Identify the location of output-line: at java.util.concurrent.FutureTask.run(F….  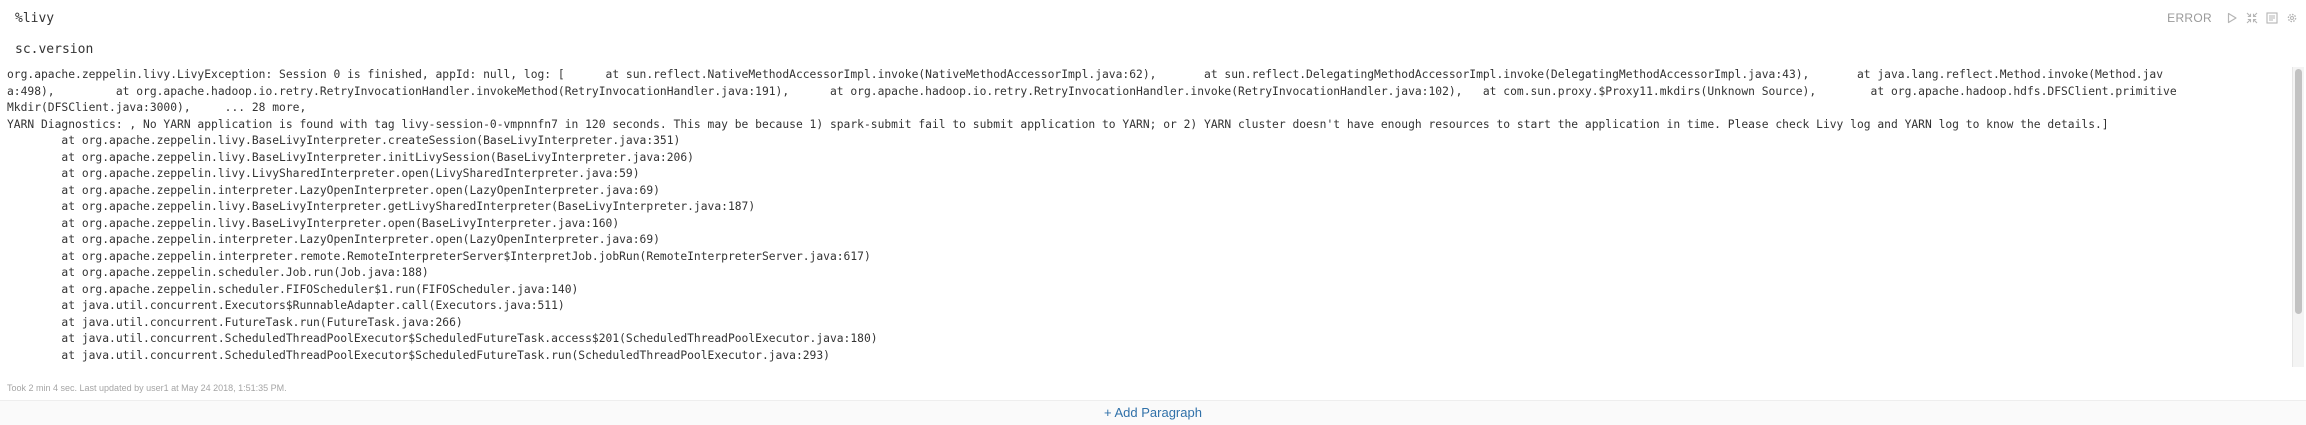
(235, 322).